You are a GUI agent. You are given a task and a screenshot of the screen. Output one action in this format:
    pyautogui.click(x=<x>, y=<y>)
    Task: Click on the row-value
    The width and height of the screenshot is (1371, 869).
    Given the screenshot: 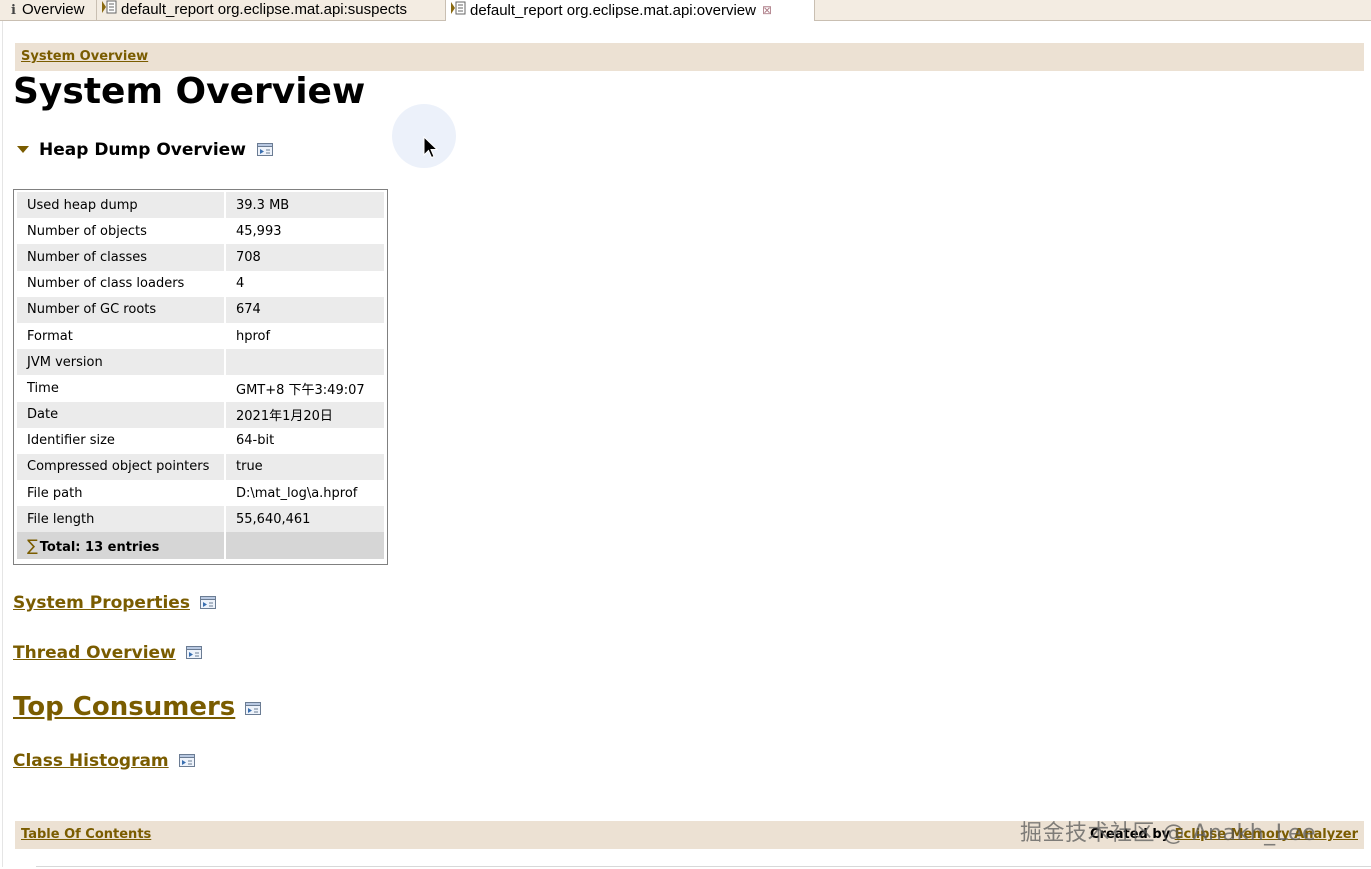 What is the action you would take?
    pyautogui.click(x=305, y=362)
    